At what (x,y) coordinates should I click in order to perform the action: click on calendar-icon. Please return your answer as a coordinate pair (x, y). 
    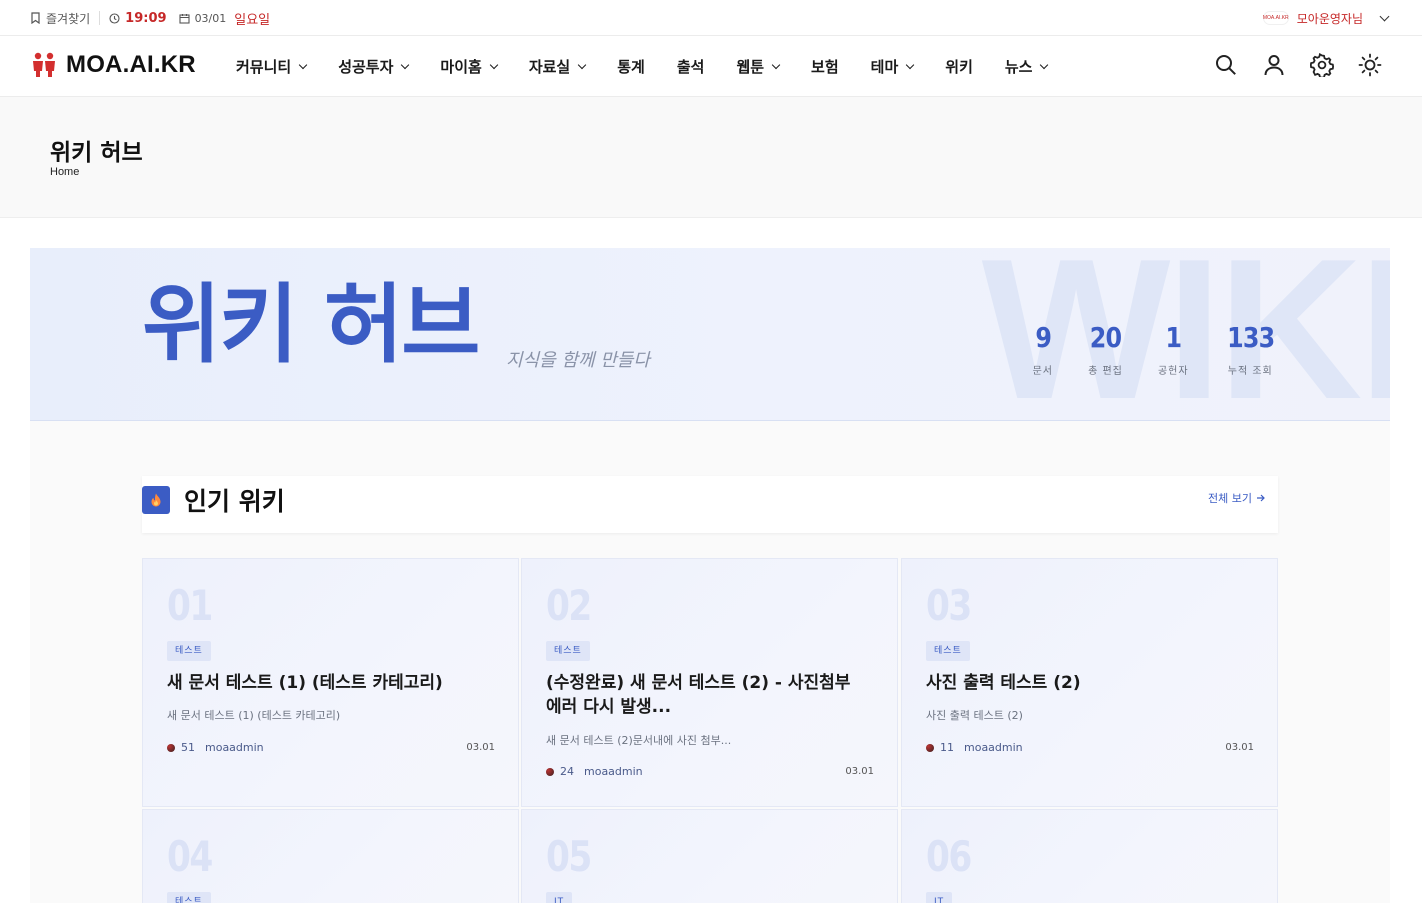
    Looking at the image, I should click on (184, 18).